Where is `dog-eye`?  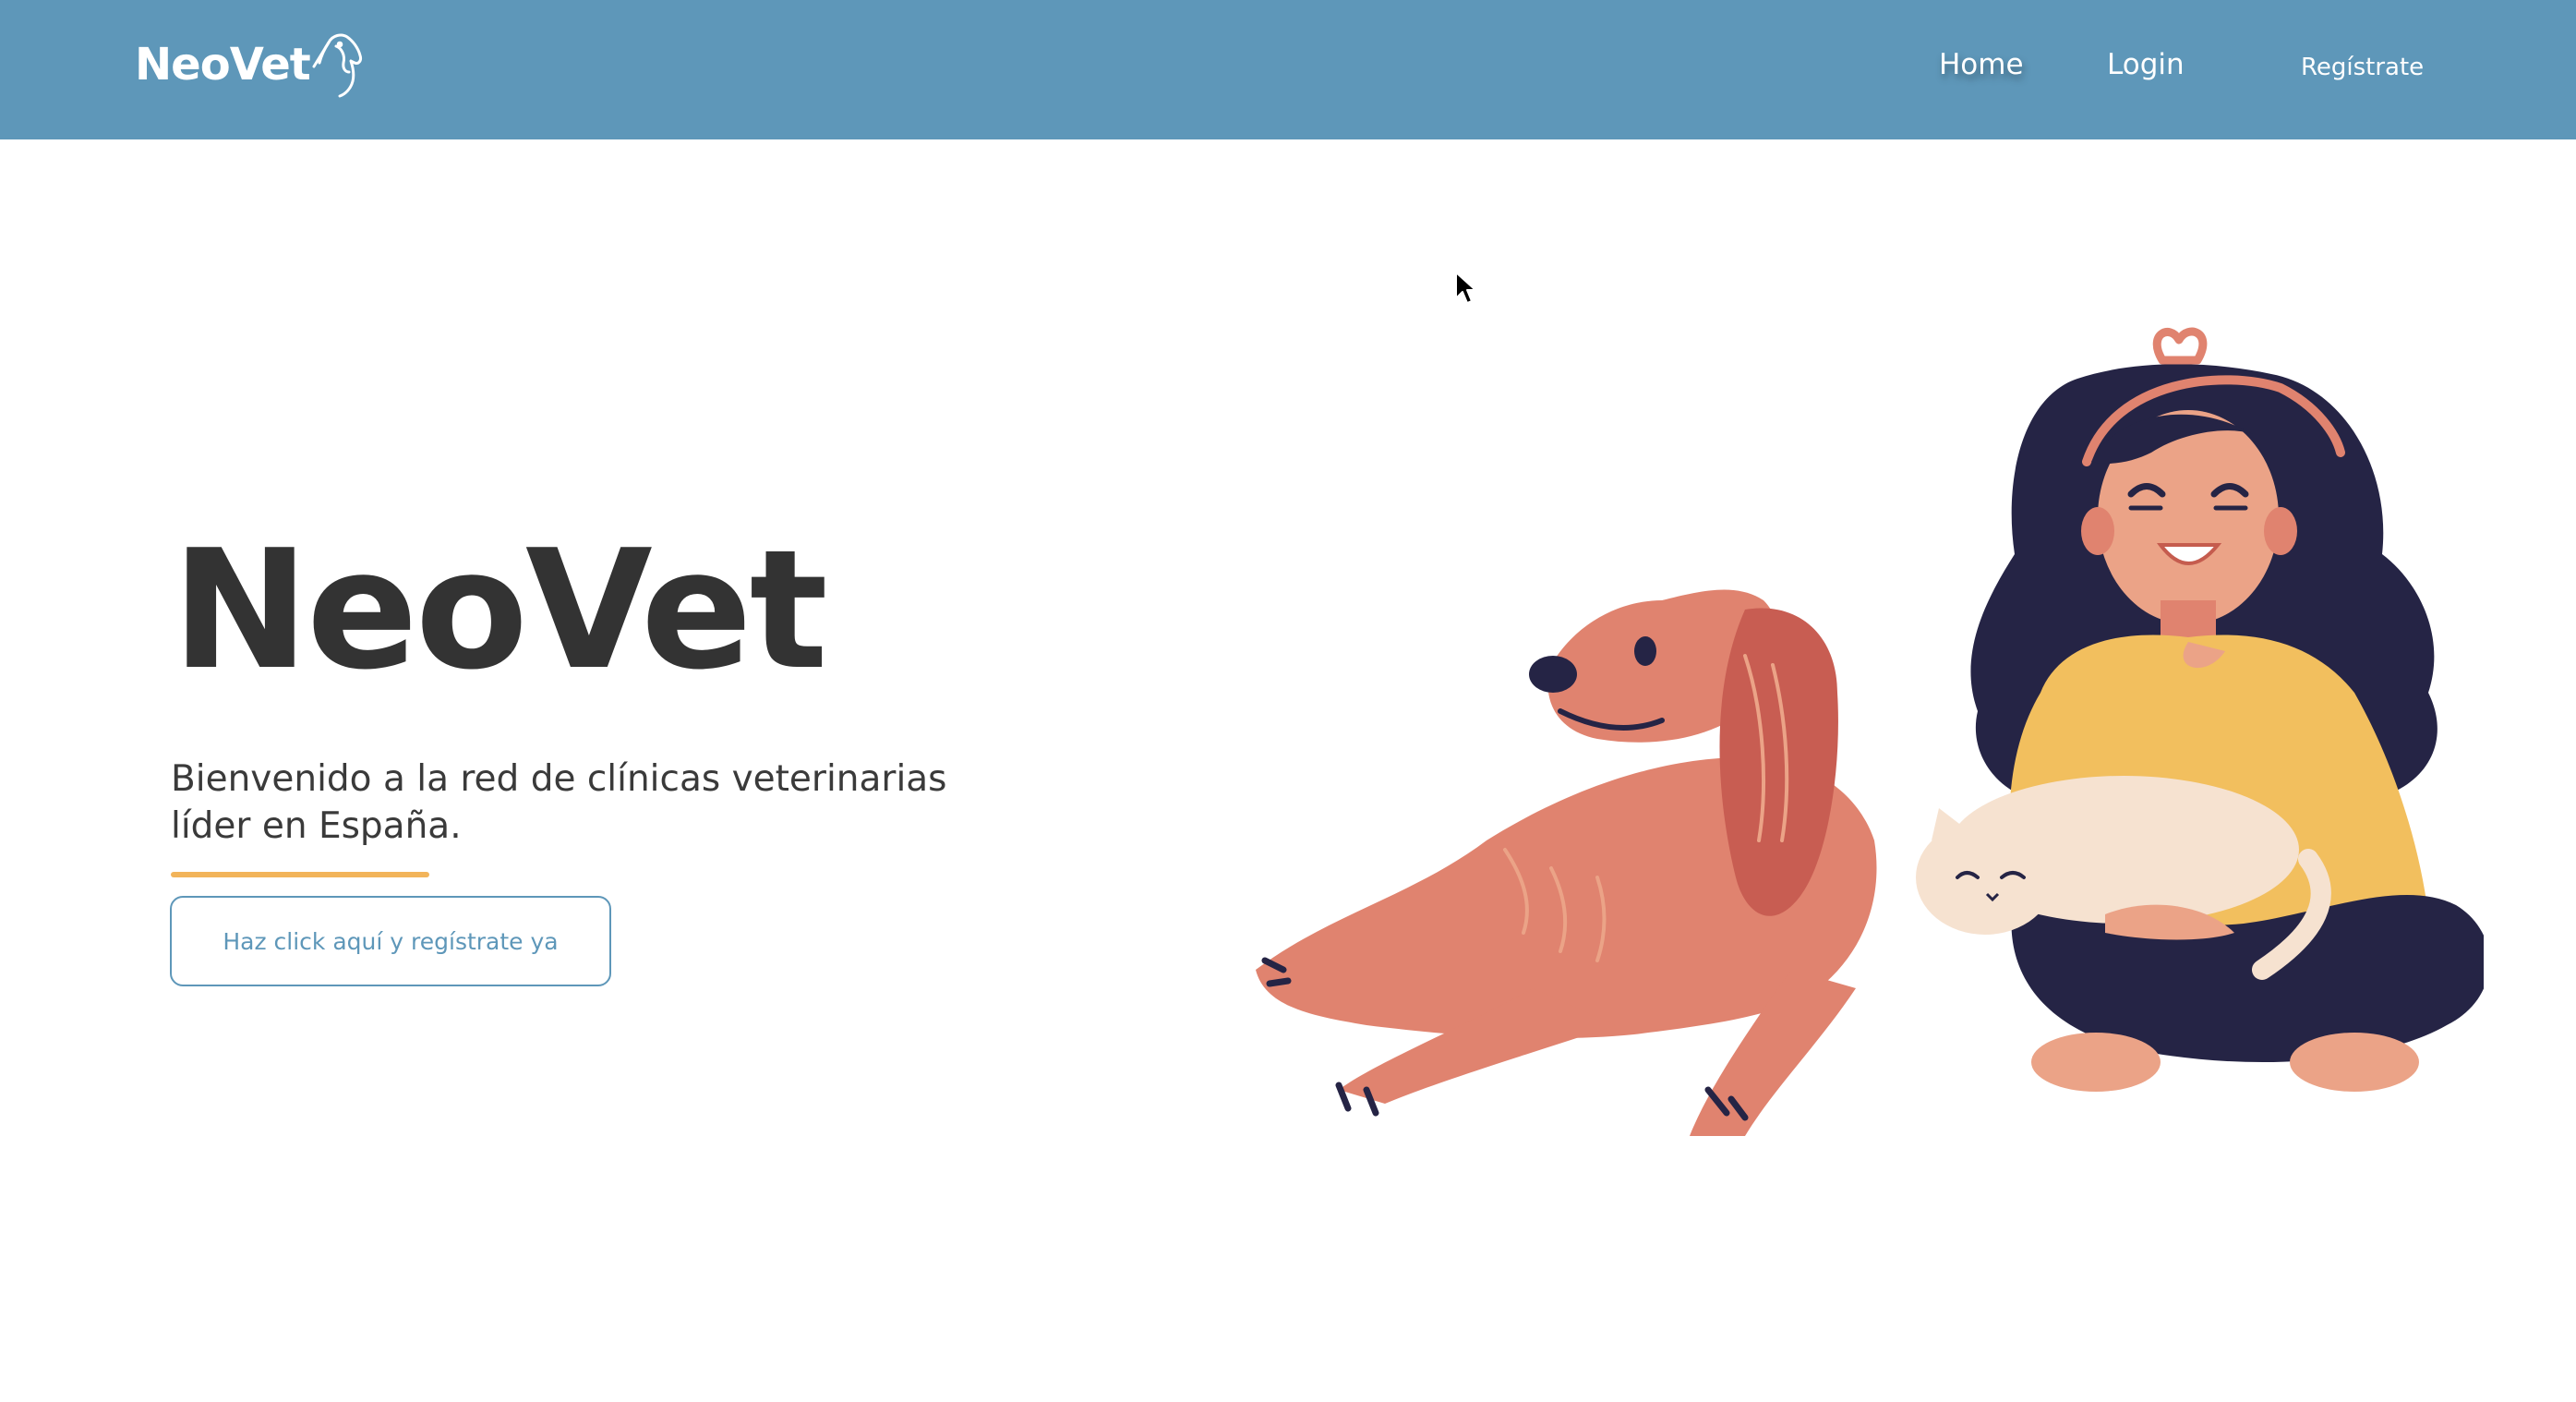
dog-eye is located at coordinates (1645, 651).